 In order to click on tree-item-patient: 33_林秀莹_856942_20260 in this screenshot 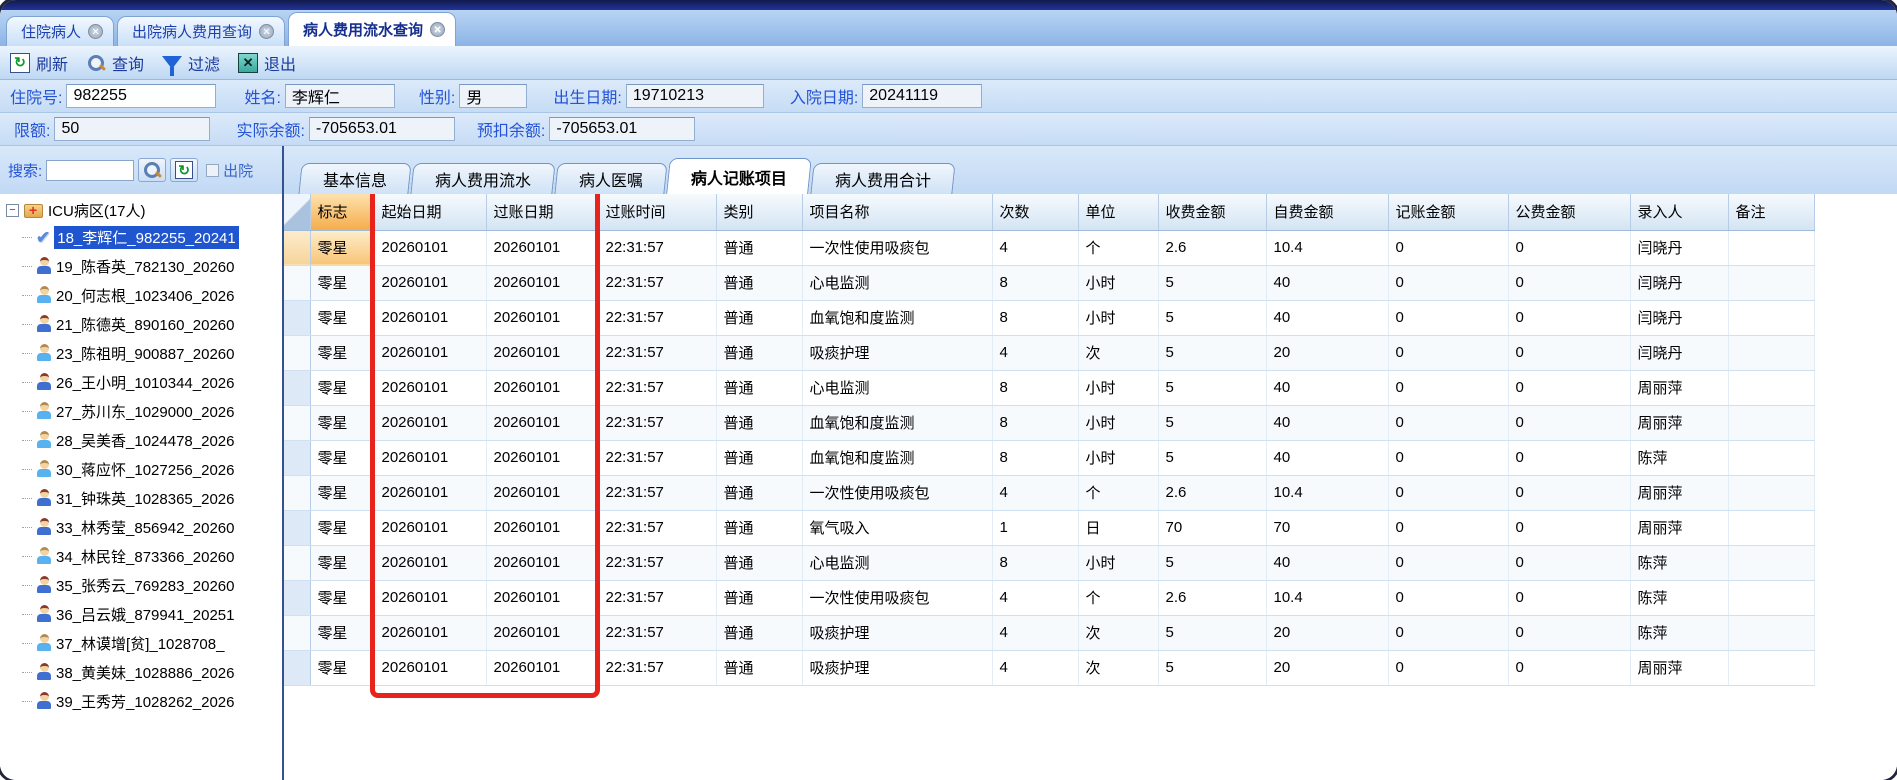, I will do `click(141, 527)`.